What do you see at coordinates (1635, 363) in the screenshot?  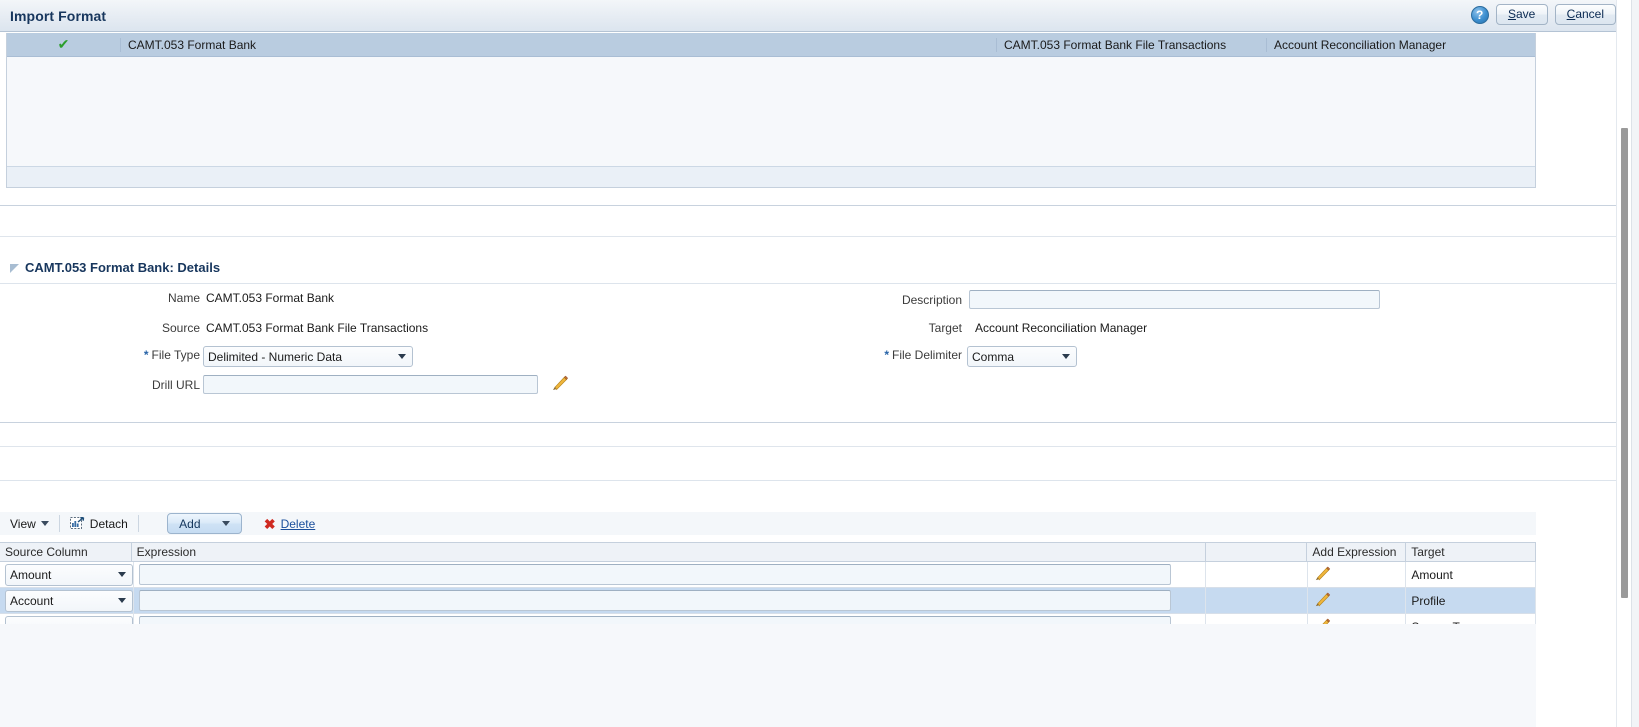 I see `page-right-edge` at bounding box center [1635, 363].